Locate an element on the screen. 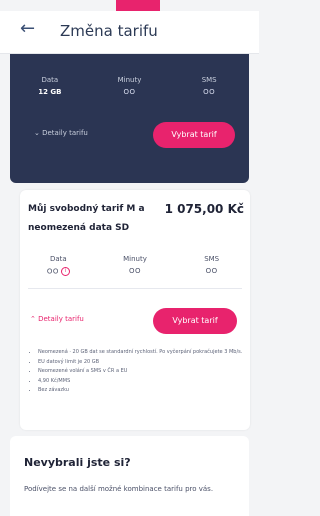 The height and width of the screenshot is (516, 320). plan-name: Můj svobodný tarif M a neomezená data SD is located at coordinates (86, 218).